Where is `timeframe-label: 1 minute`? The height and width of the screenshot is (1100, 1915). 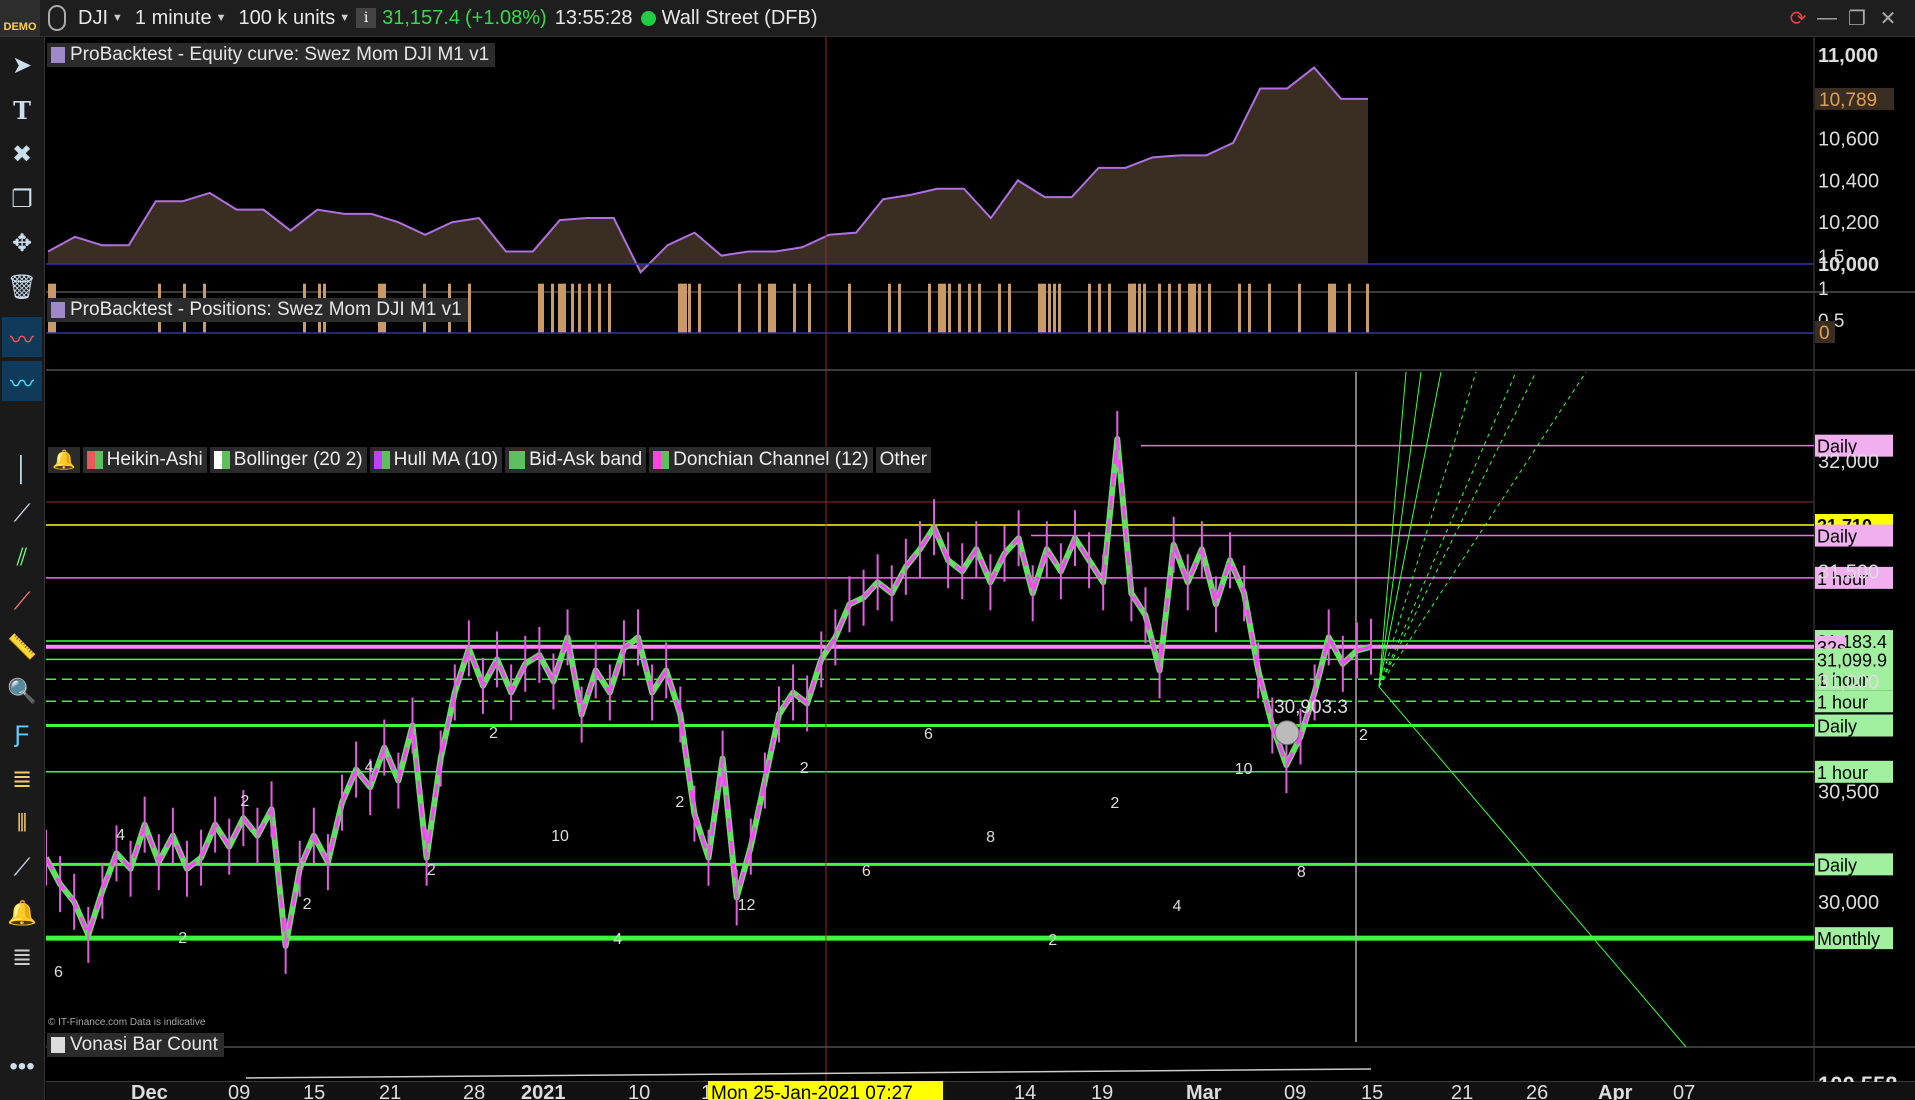 timeframe-label: 1 minute is located at coordinates (173, 17).